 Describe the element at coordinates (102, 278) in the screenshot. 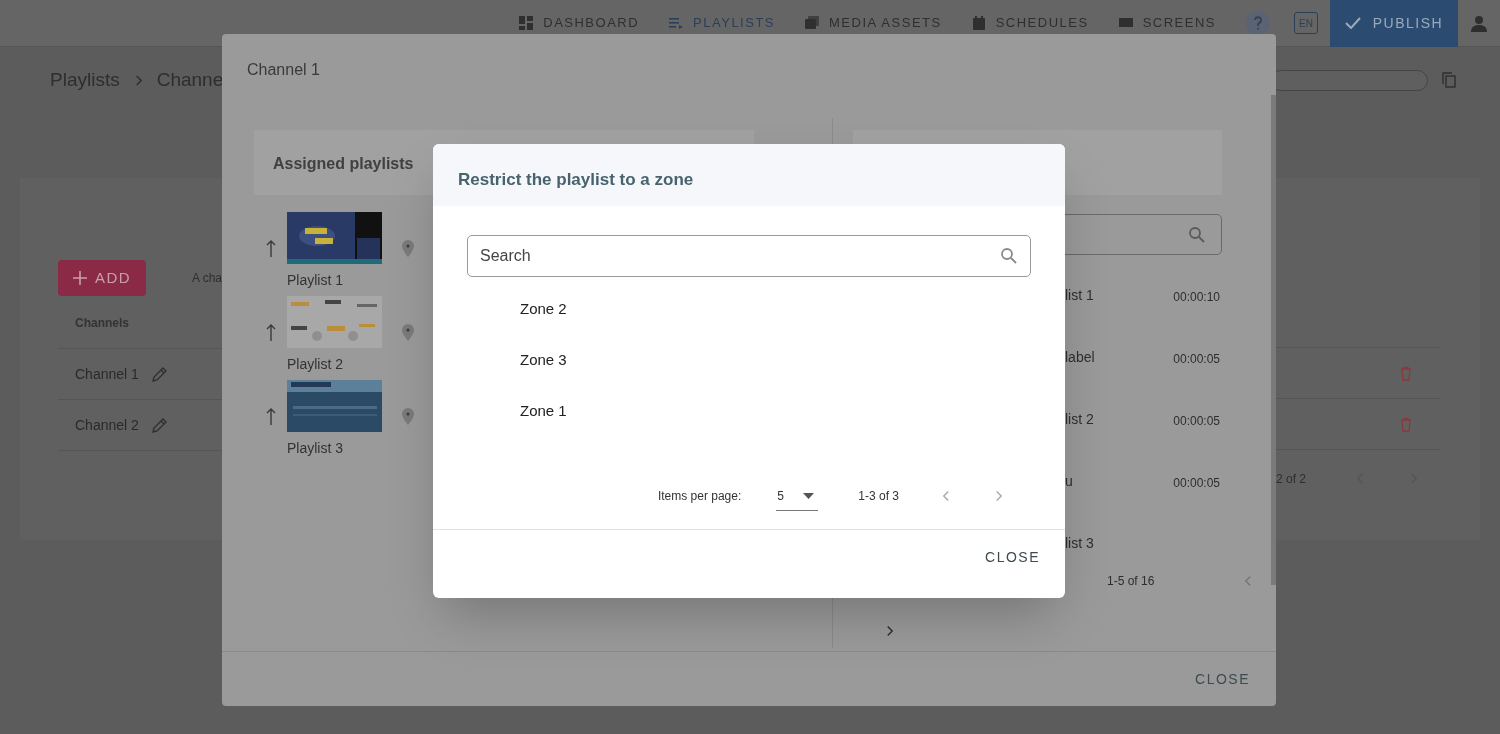

I see `add-button: ADD` at that location.